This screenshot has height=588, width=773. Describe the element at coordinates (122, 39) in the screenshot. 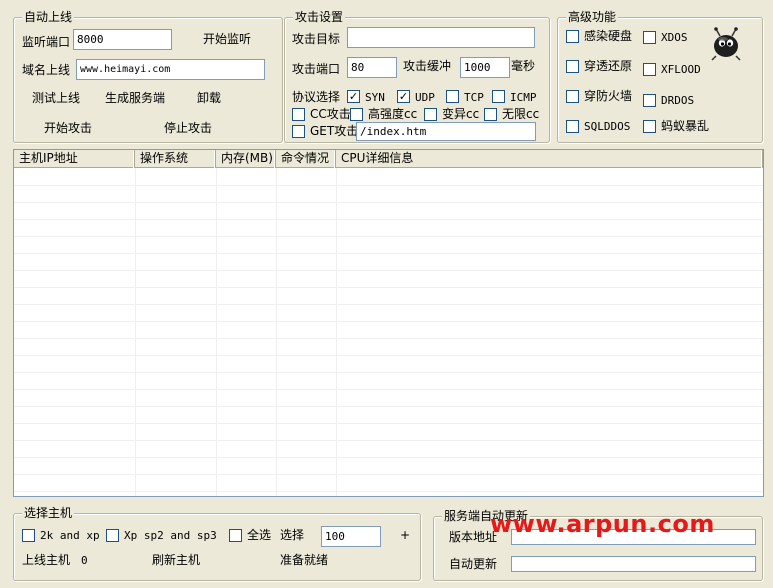

I see `listen-port-input: 8000` at that location.